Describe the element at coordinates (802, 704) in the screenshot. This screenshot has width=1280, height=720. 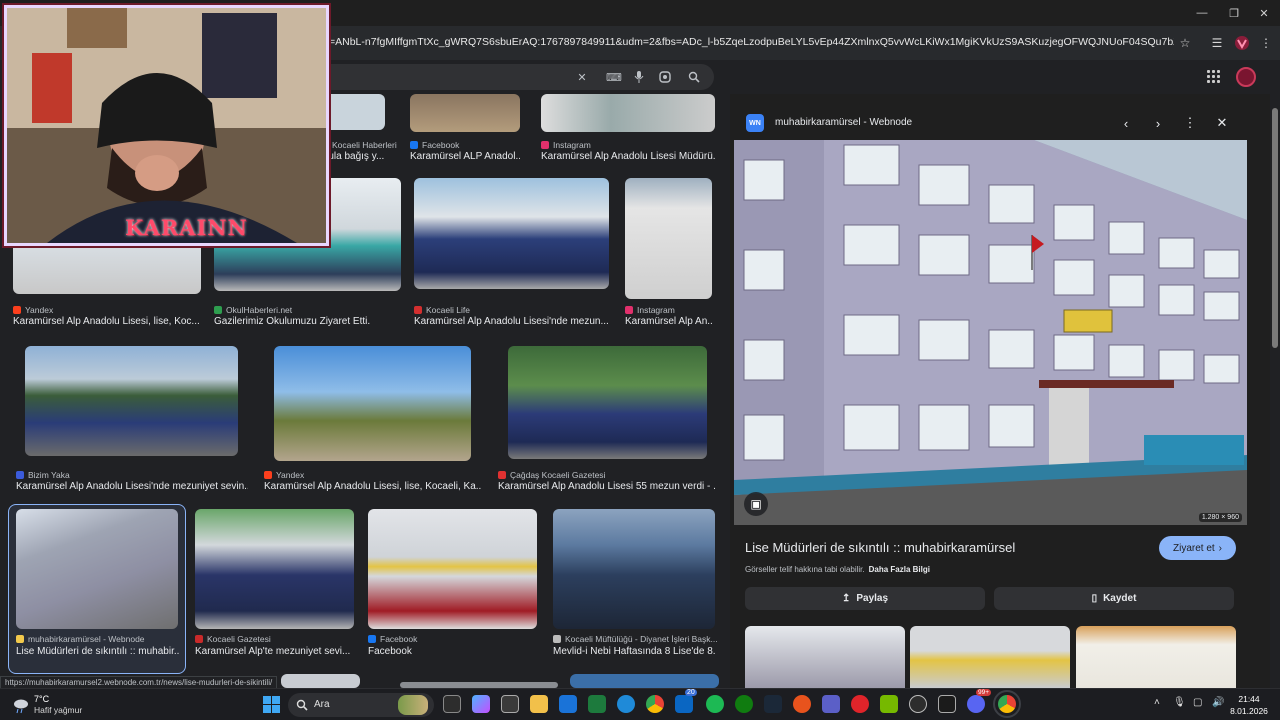
I see `brave-icon` at that location.